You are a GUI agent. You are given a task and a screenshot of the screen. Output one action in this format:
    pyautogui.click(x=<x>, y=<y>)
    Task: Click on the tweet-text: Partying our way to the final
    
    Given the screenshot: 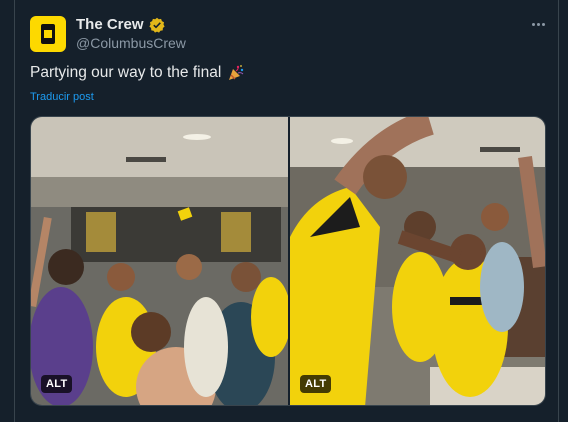 What is the action you would take?
    pyautogui.click(x=137, y=73)
    